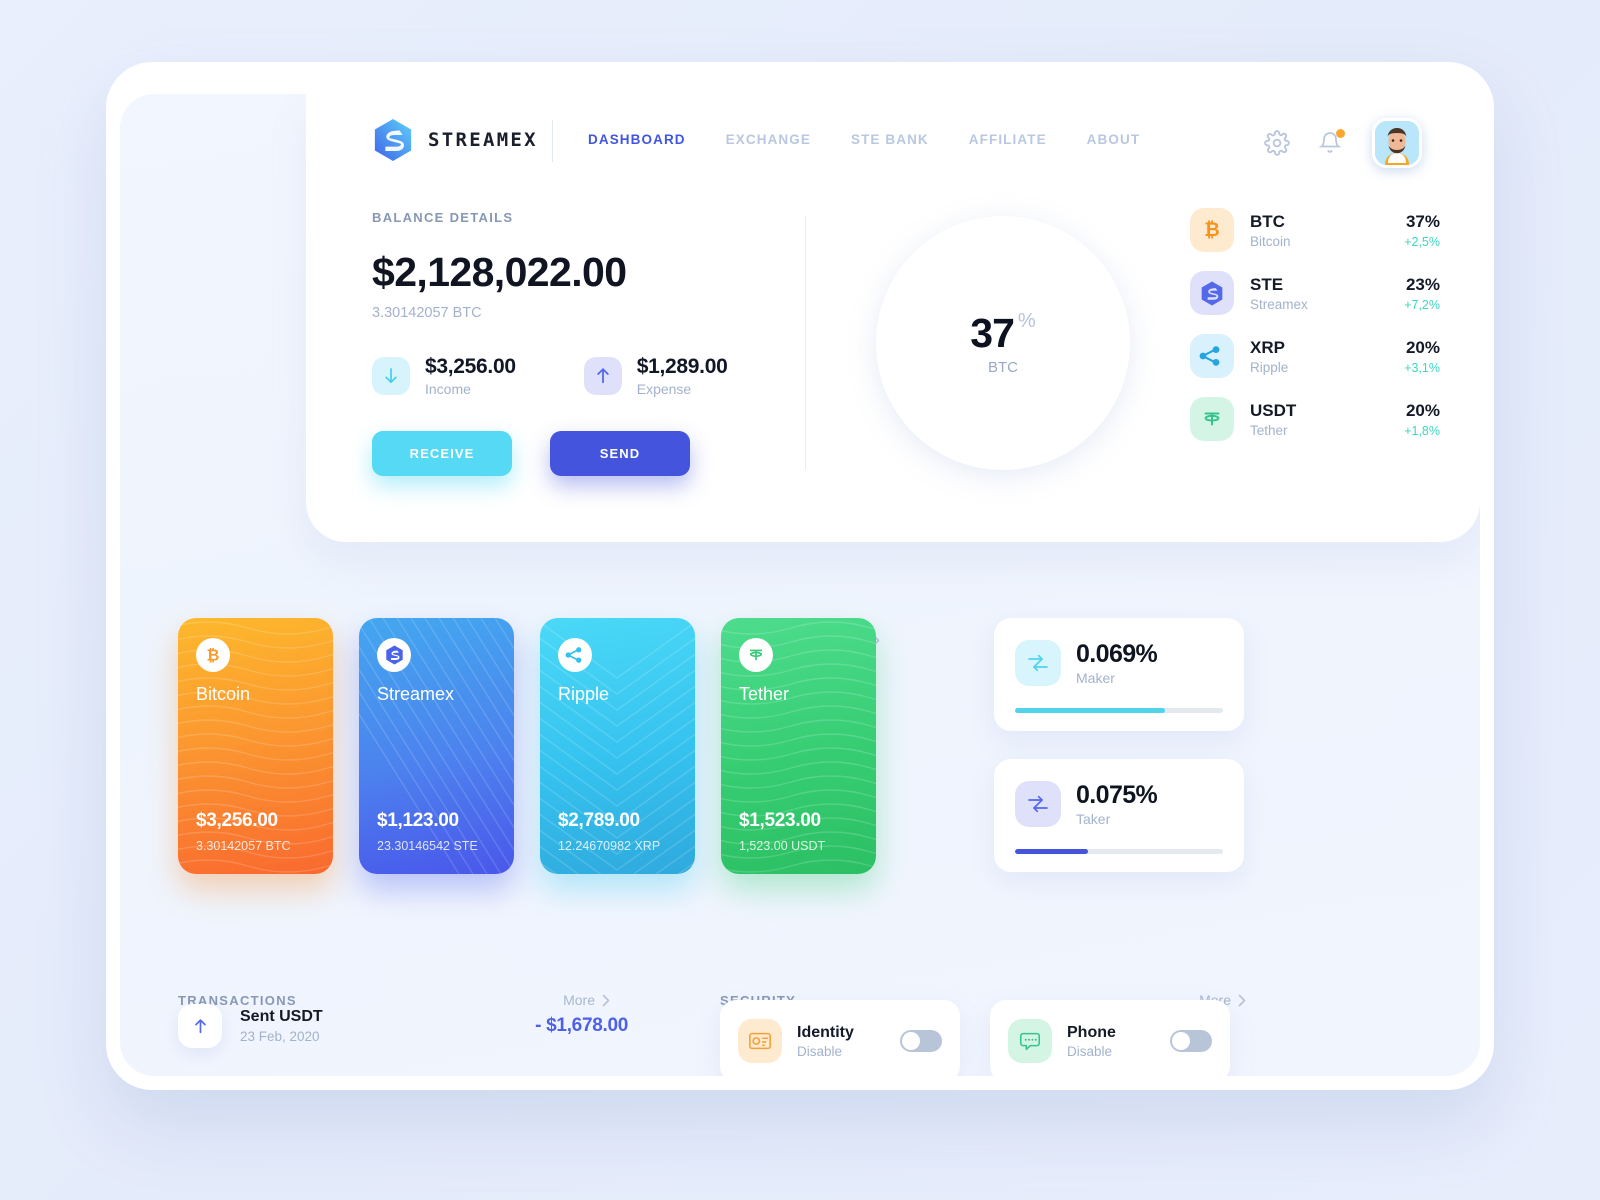  Describe the element at coordinates (1315, 293) in the screenshot. I see `coin-row-ste: STE Streamex 23% +7,2%` at that location.